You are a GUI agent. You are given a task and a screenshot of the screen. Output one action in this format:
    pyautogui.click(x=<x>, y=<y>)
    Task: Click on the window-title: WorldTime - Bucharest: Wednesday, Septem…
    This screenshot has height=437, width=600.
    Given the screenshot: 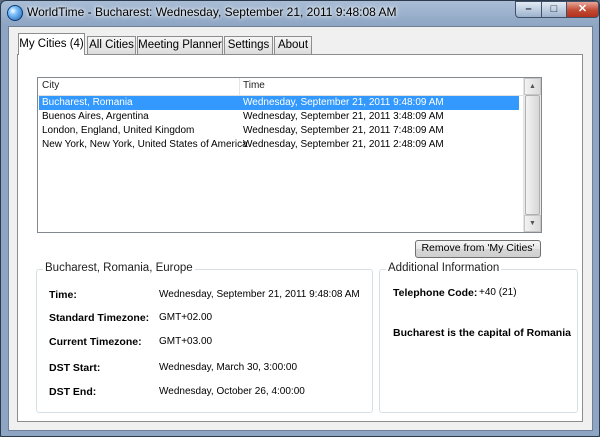 What is the action you would take?
    pyautogui.click(x=212, y=12)
    